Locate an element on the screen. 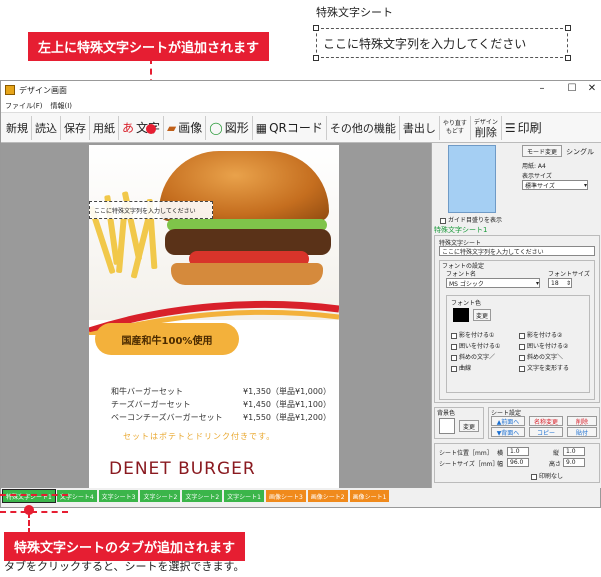  spin-icon: ⇕ is located at coordinates (568, 283).